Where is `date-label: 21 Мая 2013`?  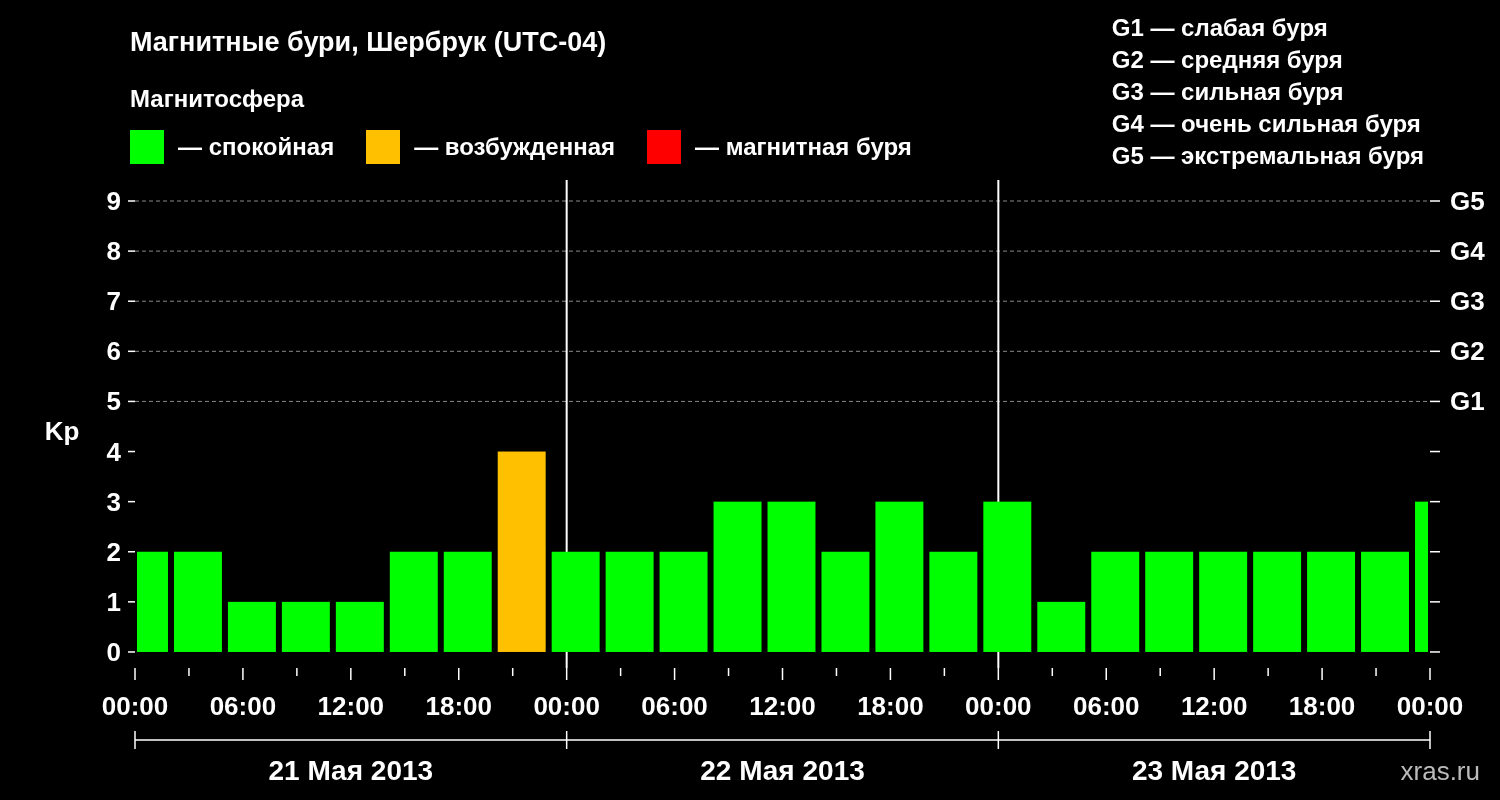 date-label: 21 Мая 2013 is located at coordinates (351, 770).